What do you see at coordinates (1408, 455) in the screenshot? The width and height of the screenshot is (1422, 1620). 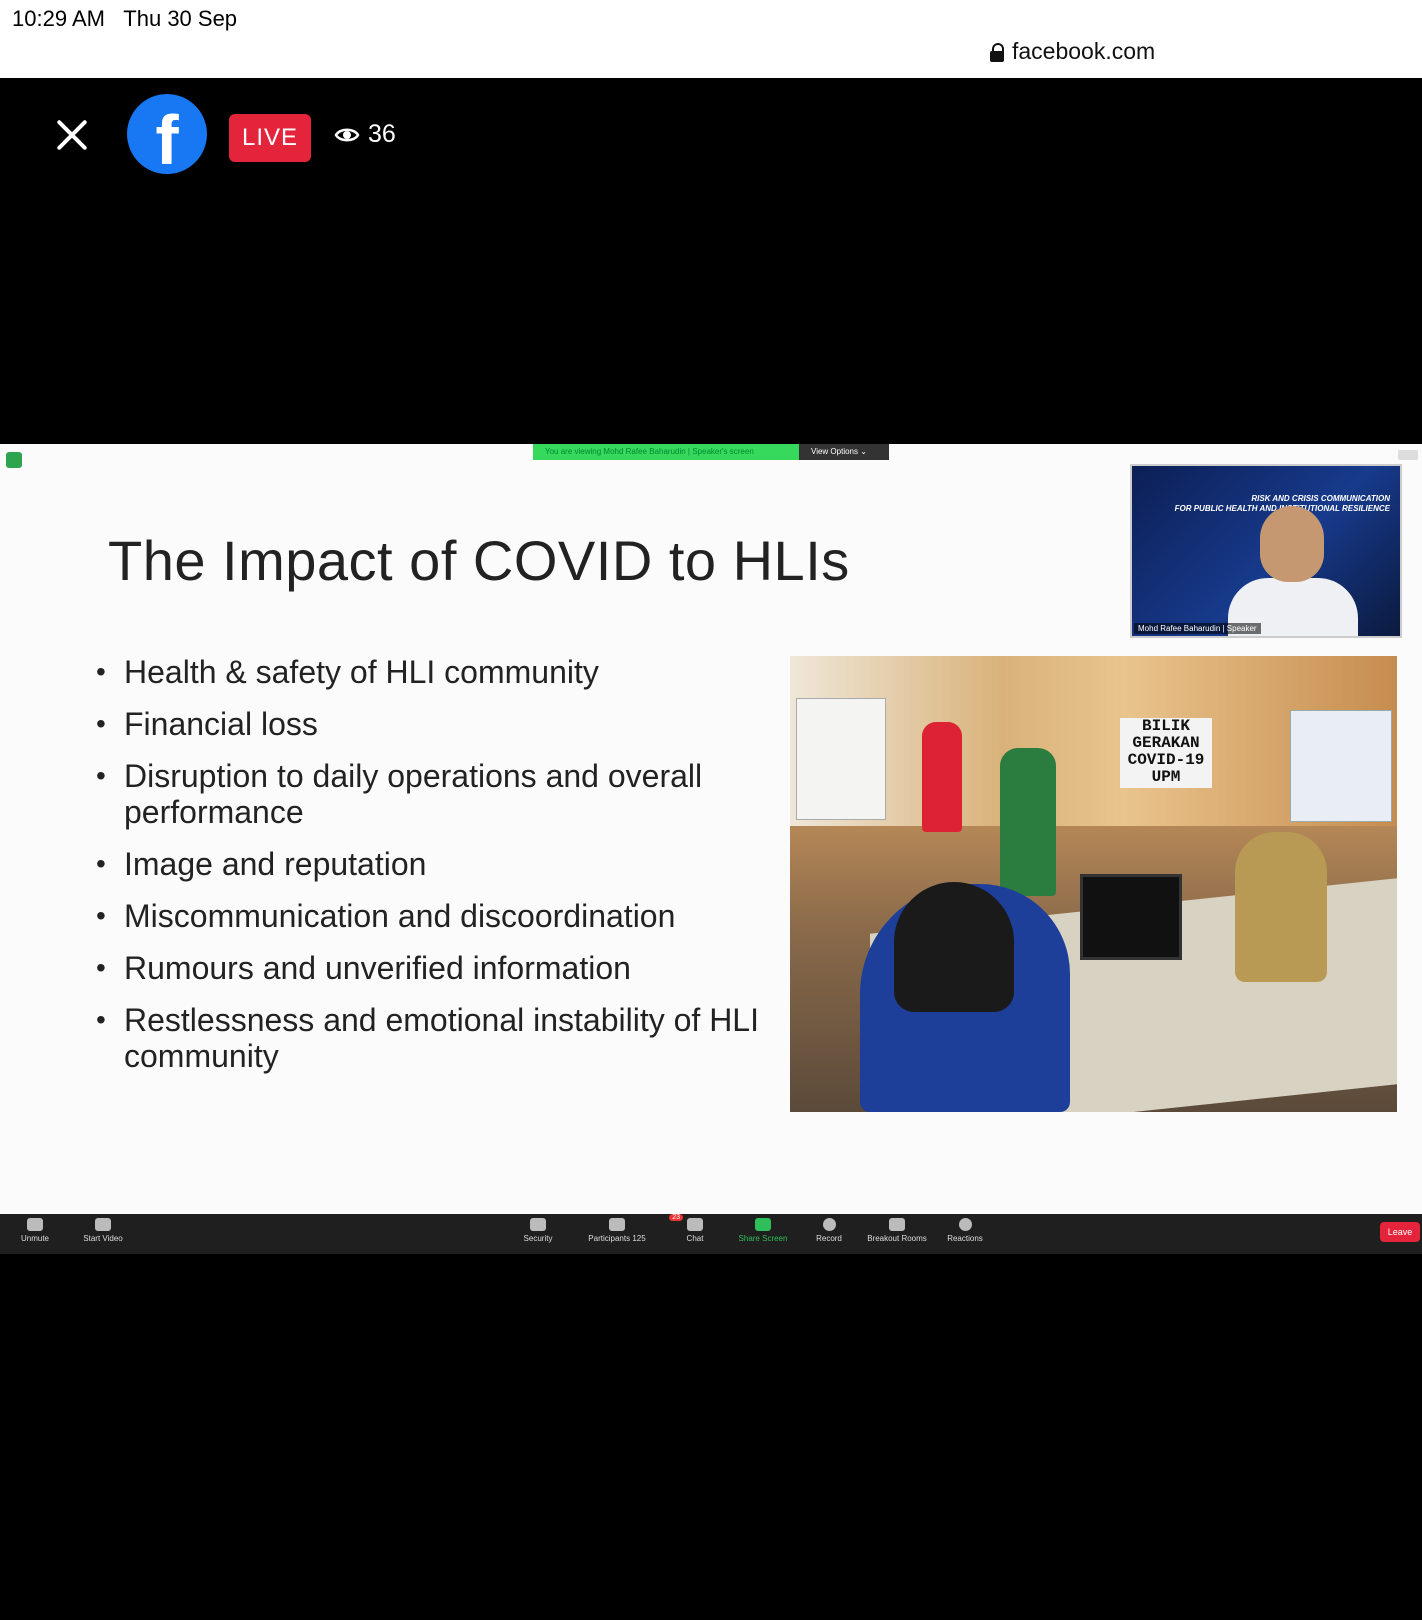 I see `window-control-icon` at bounding box center [1408, 455].